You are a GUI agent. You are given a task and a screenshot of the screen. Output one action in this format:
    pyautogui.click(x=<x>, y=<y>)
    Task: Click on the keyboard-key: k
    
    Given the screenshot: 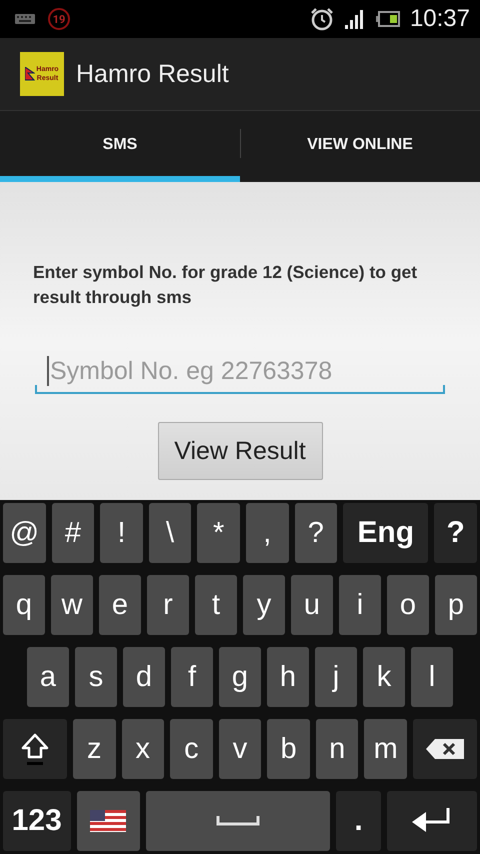 What is the action you would take?
    pyautogui.click(x=384, y=677)
    